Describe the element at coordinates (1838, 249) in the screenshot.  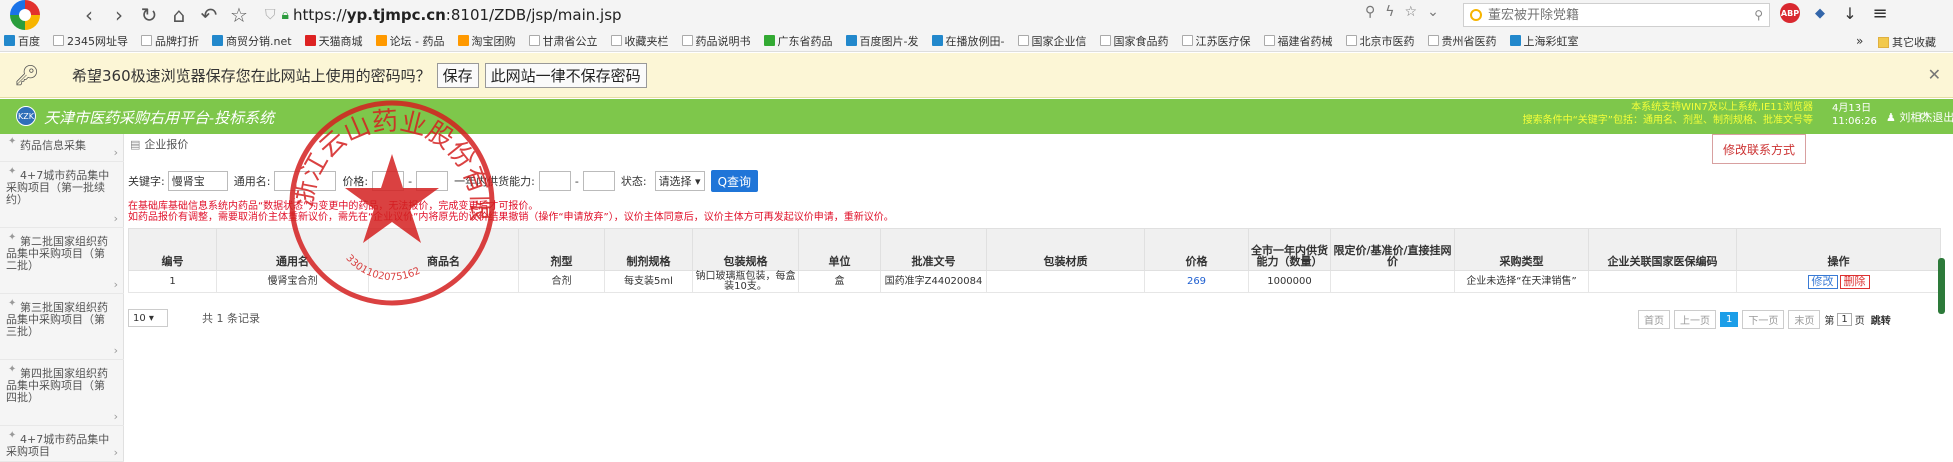
I see `column-header: 操作` at that location.